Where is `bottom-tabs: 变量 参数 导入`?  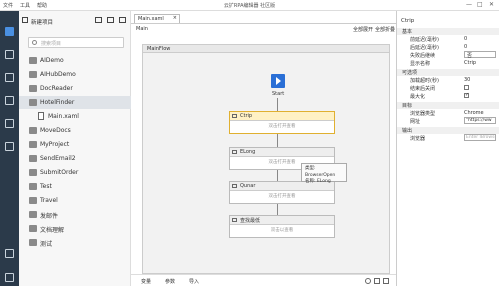 bottom-tabs: 变量 参数 导入 is located at coordinates (263, 280).